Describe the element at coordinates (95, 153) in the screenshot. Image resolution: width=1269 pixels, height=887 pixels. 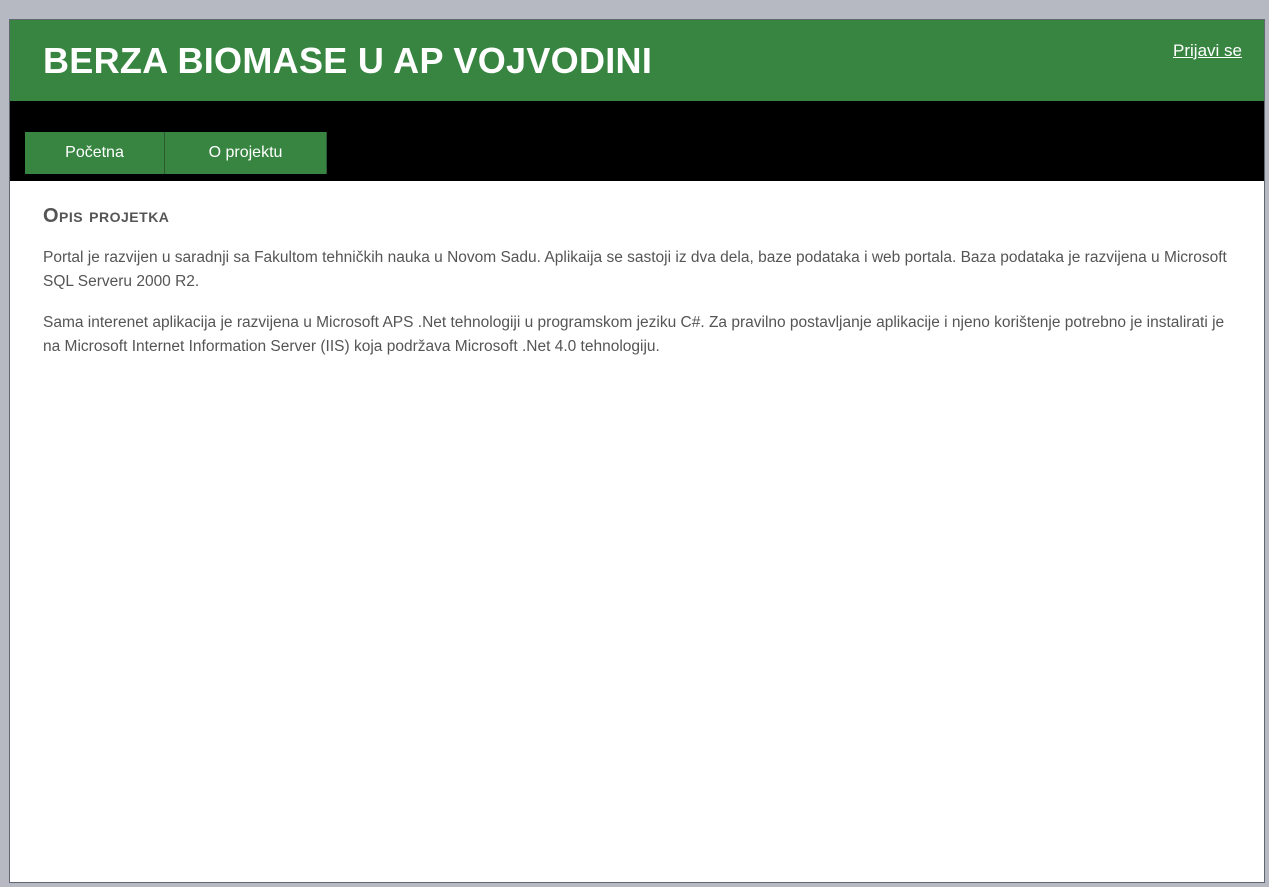
I see `menu-item-pocetna: Početna` at that location.